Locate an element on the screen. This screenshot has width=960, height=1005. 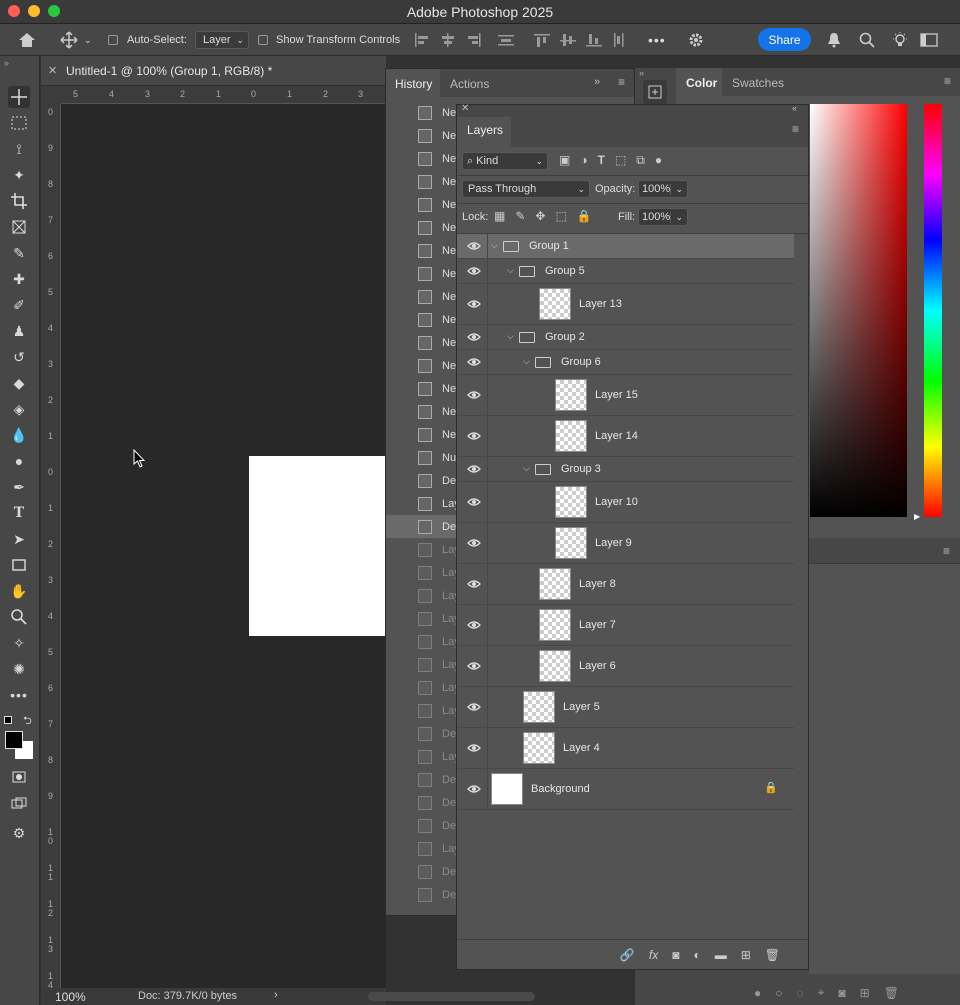
expand-icon: » is located at coordinates (597, 82).